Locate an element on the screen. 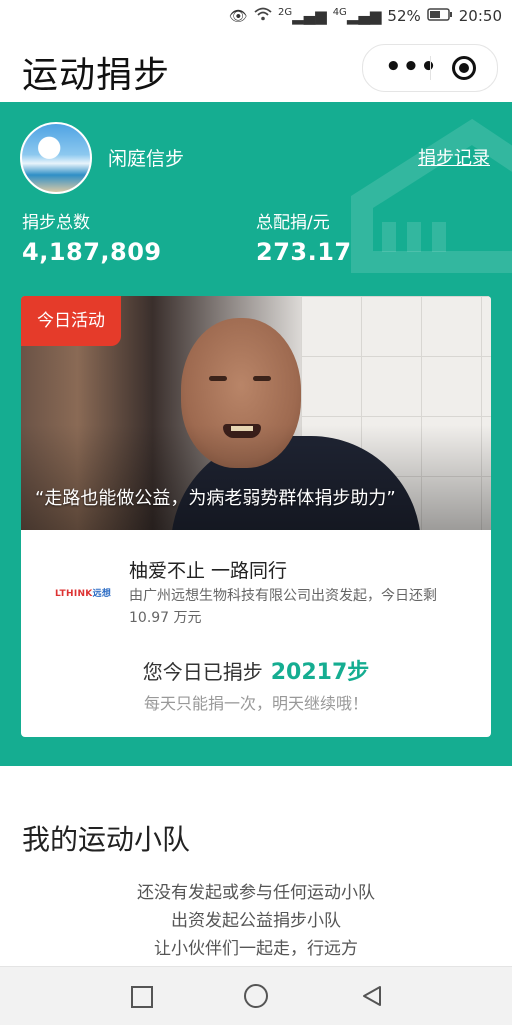 The height and width of the screenshot is (1025, 512). status-icons: 👁 2G▂▄▆ 4G▂▄▆ 52% 20:50 is located at coordinates (365, 16).